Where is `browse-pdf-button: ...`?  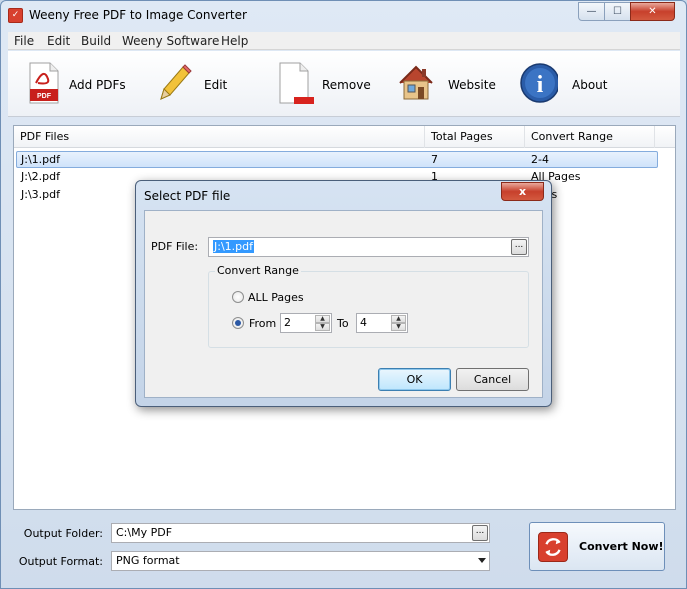
browse-pdf-button: ... is located at coordinates (519, 247).